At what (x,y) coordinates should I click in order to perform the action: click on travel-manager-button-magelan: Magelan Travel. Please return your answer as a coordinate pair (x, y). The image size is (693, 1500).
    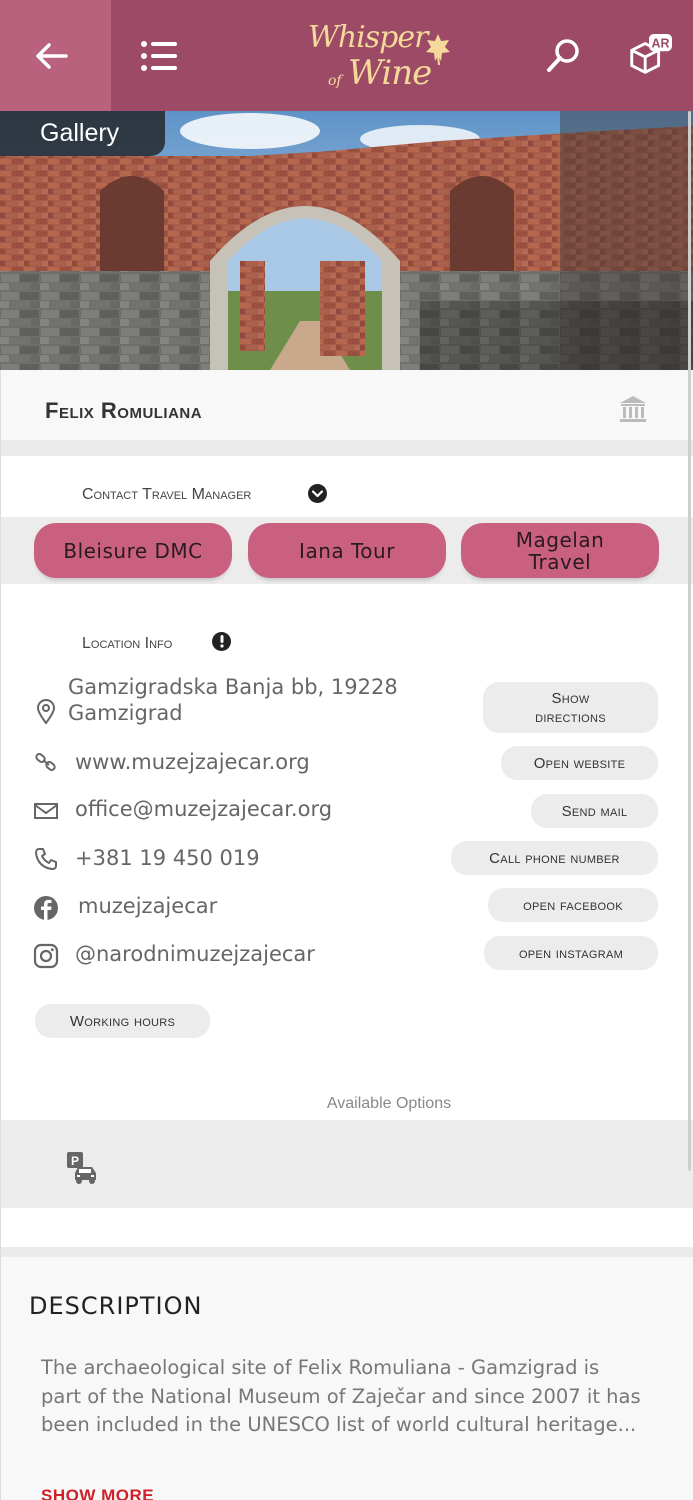
    Looking at the image, I should click on (560, 550).